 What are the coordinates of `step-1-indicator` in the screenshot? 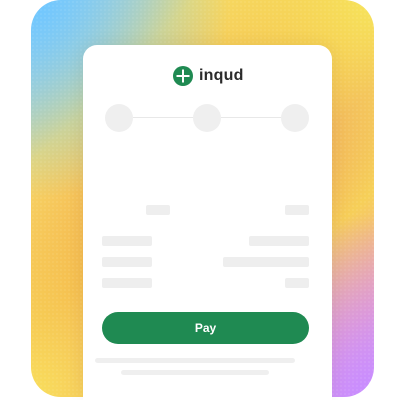 It's located at (119, 118).